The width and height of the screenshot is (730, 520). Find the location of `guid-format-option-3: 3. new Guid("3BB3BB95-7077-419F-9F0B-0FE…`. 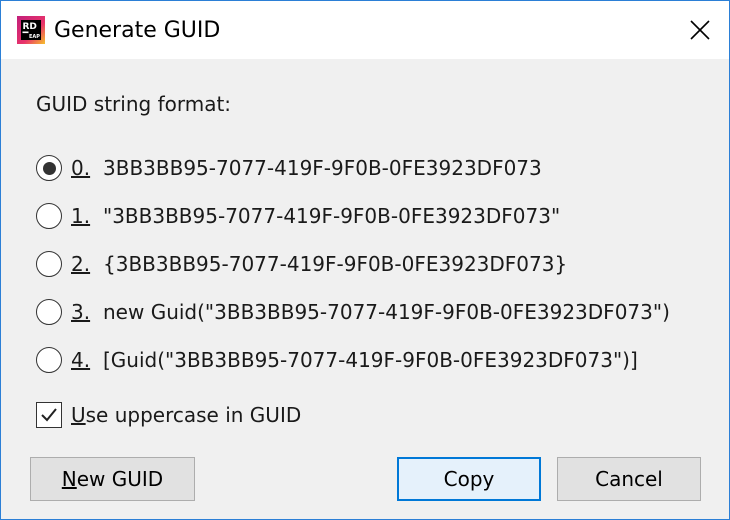

guid-format-option-3: 3. new Guid("3BB3BB95-7077-419F-9F0B-0FE… is located at coordinates (353, 312).